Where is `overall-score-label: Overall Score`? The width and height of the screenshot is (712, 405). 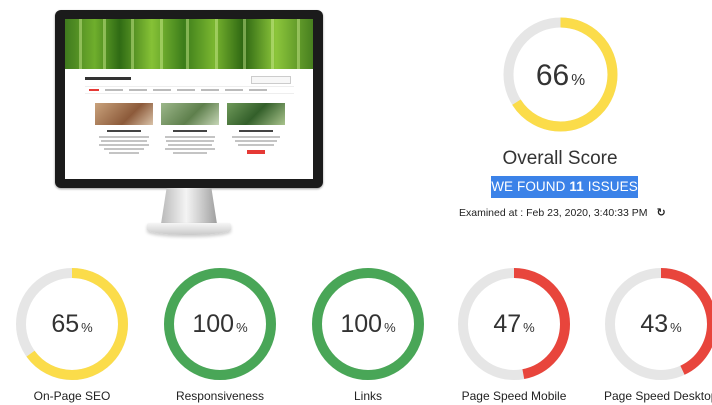 overall-score-label: Overall Score is located at coordinates (560, 158).